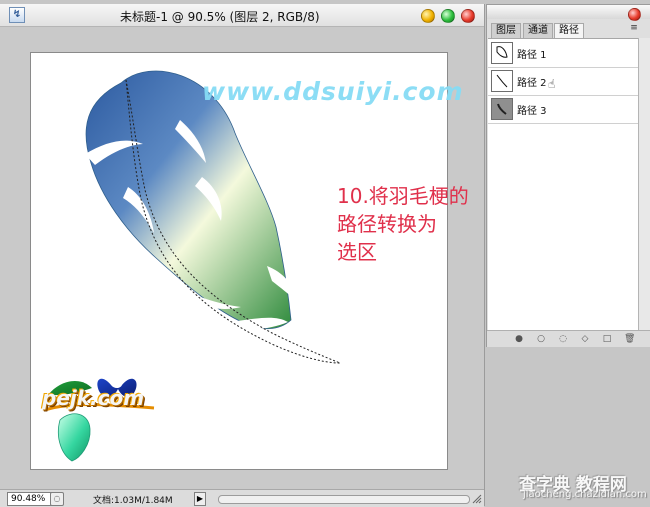 The image size is (650, 507). I want to click on dark-stroke-icon, so click(502, 109).